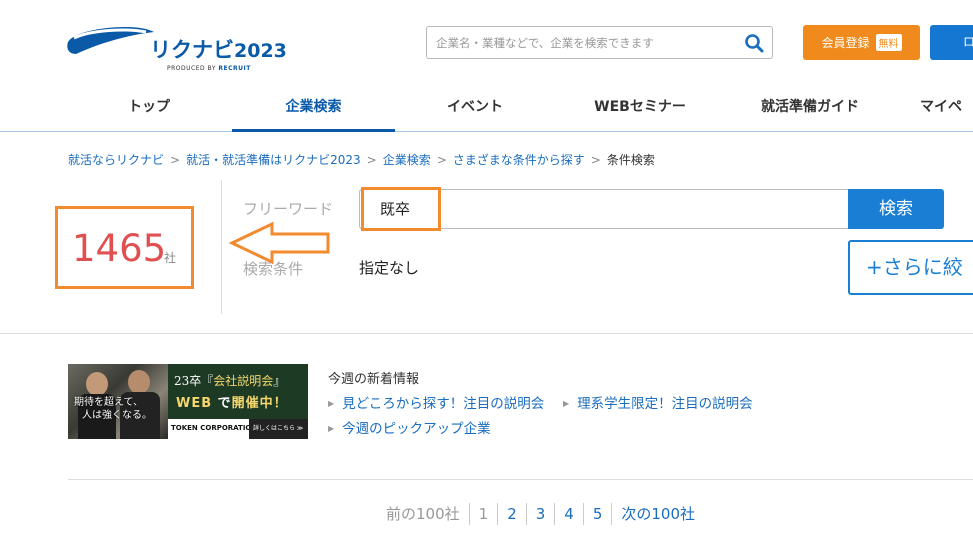 Image resolution: width=973 pixels, height=547 pixels. What do you see at coordinates (221, 247) in the screenshot?
I see `vertical-divider` at bounding box center [221, 247].